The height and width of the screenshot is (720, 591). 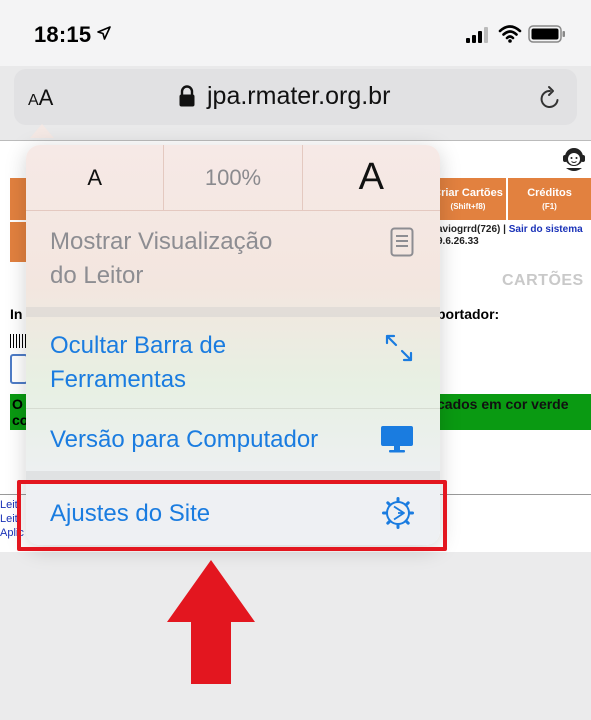 What do you see at coordinates (469, 229) in the screenshot?
I see `username: aviogrrd(726)` at bounding box center [469, 229].